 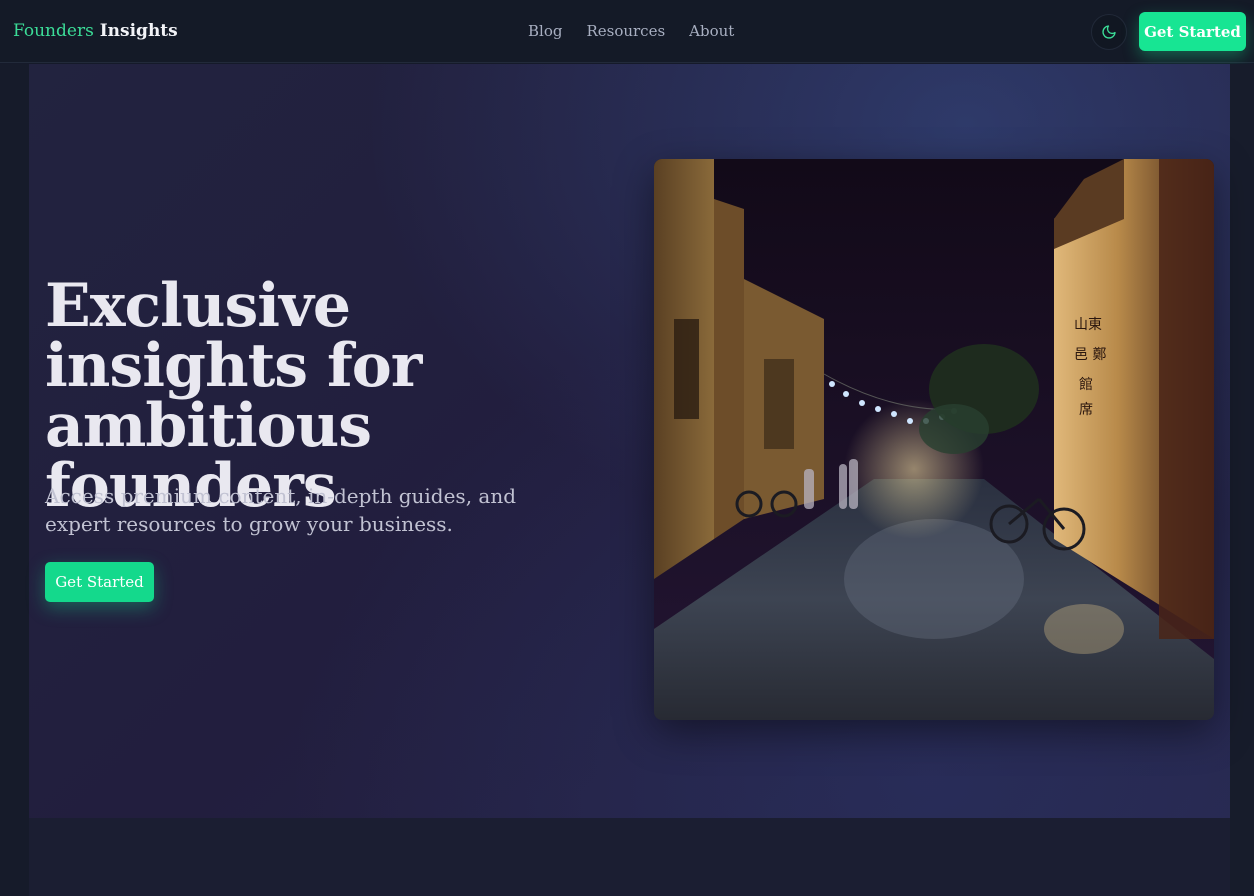 I want to click on svg-text: 山東, so click(x=1088, y=325).